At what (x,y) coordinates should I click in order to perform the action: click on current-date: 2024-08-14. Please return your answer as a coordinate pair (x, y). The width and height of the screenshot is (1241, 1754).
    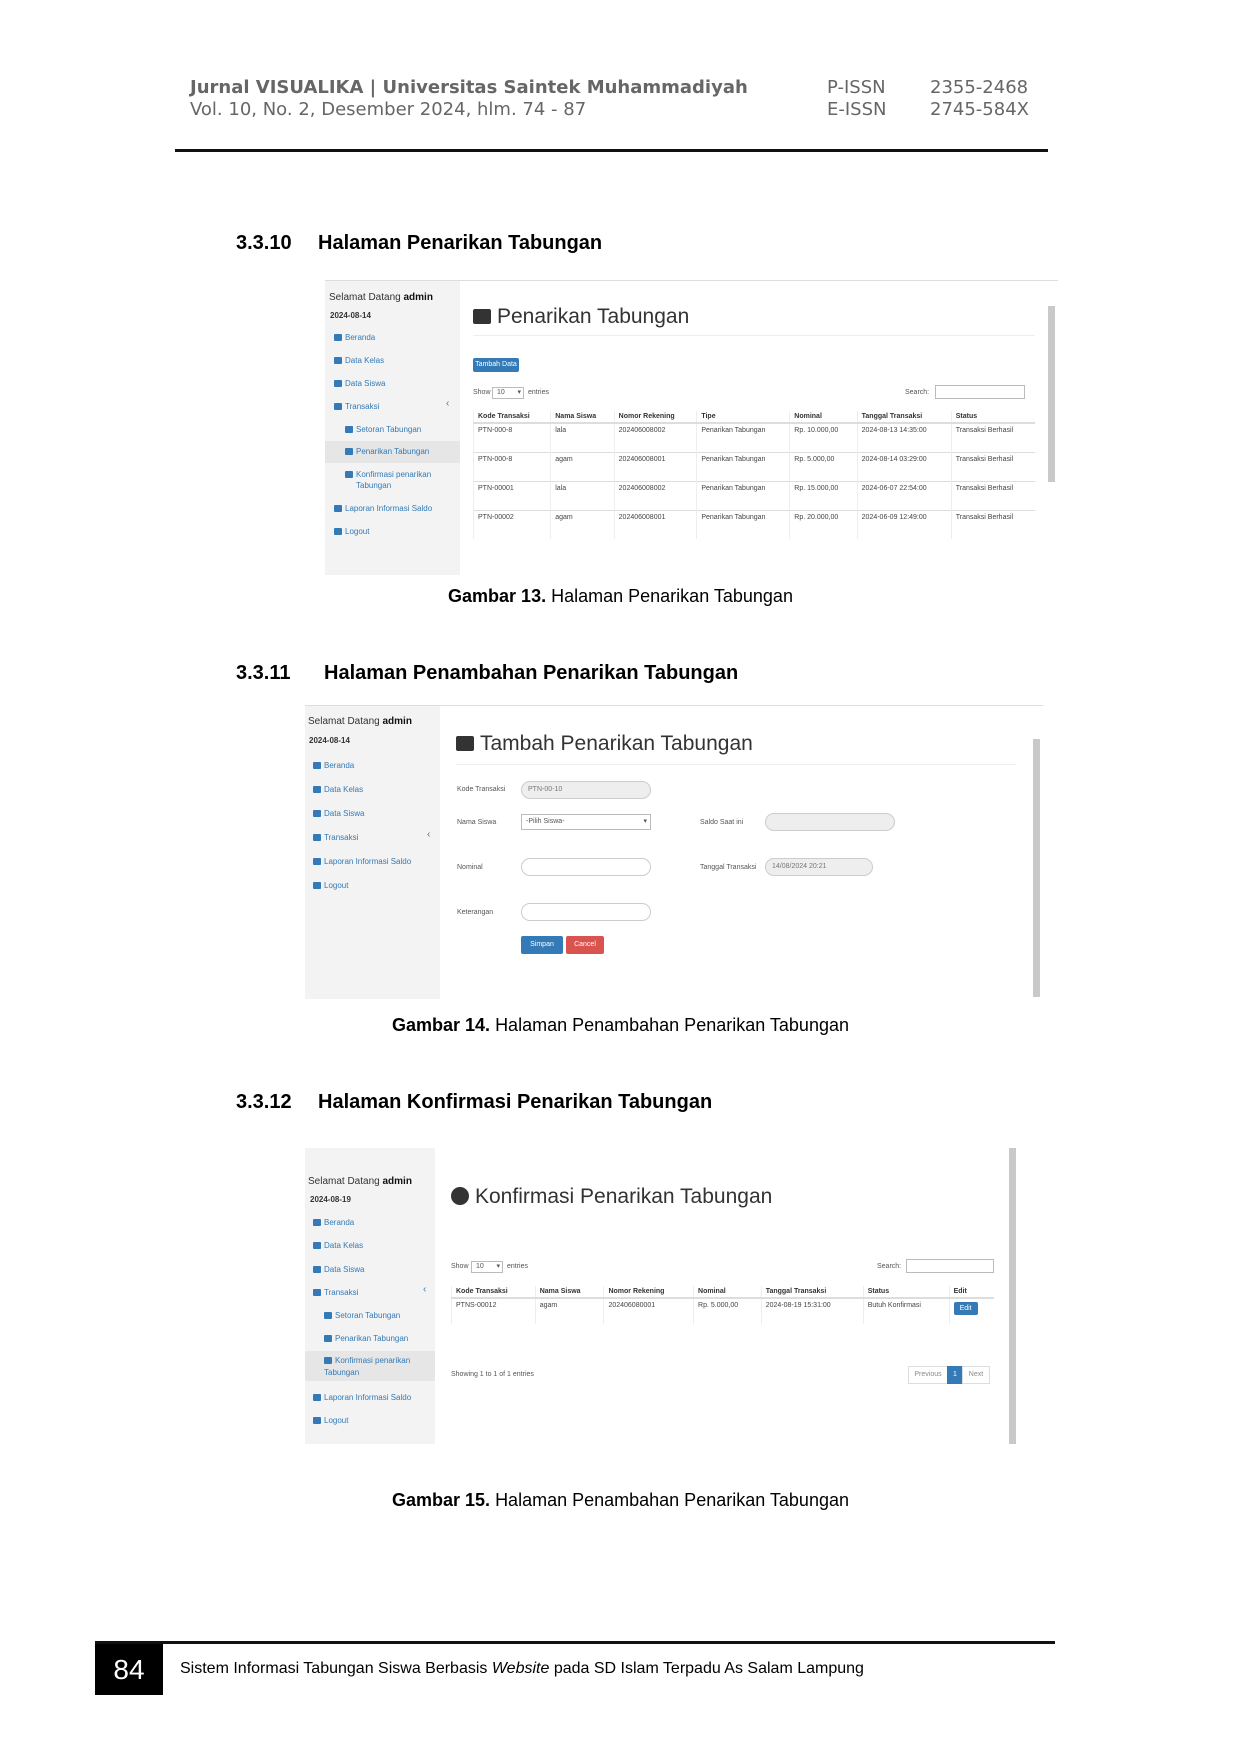
    Looking at the image, I should click on (329, 740).